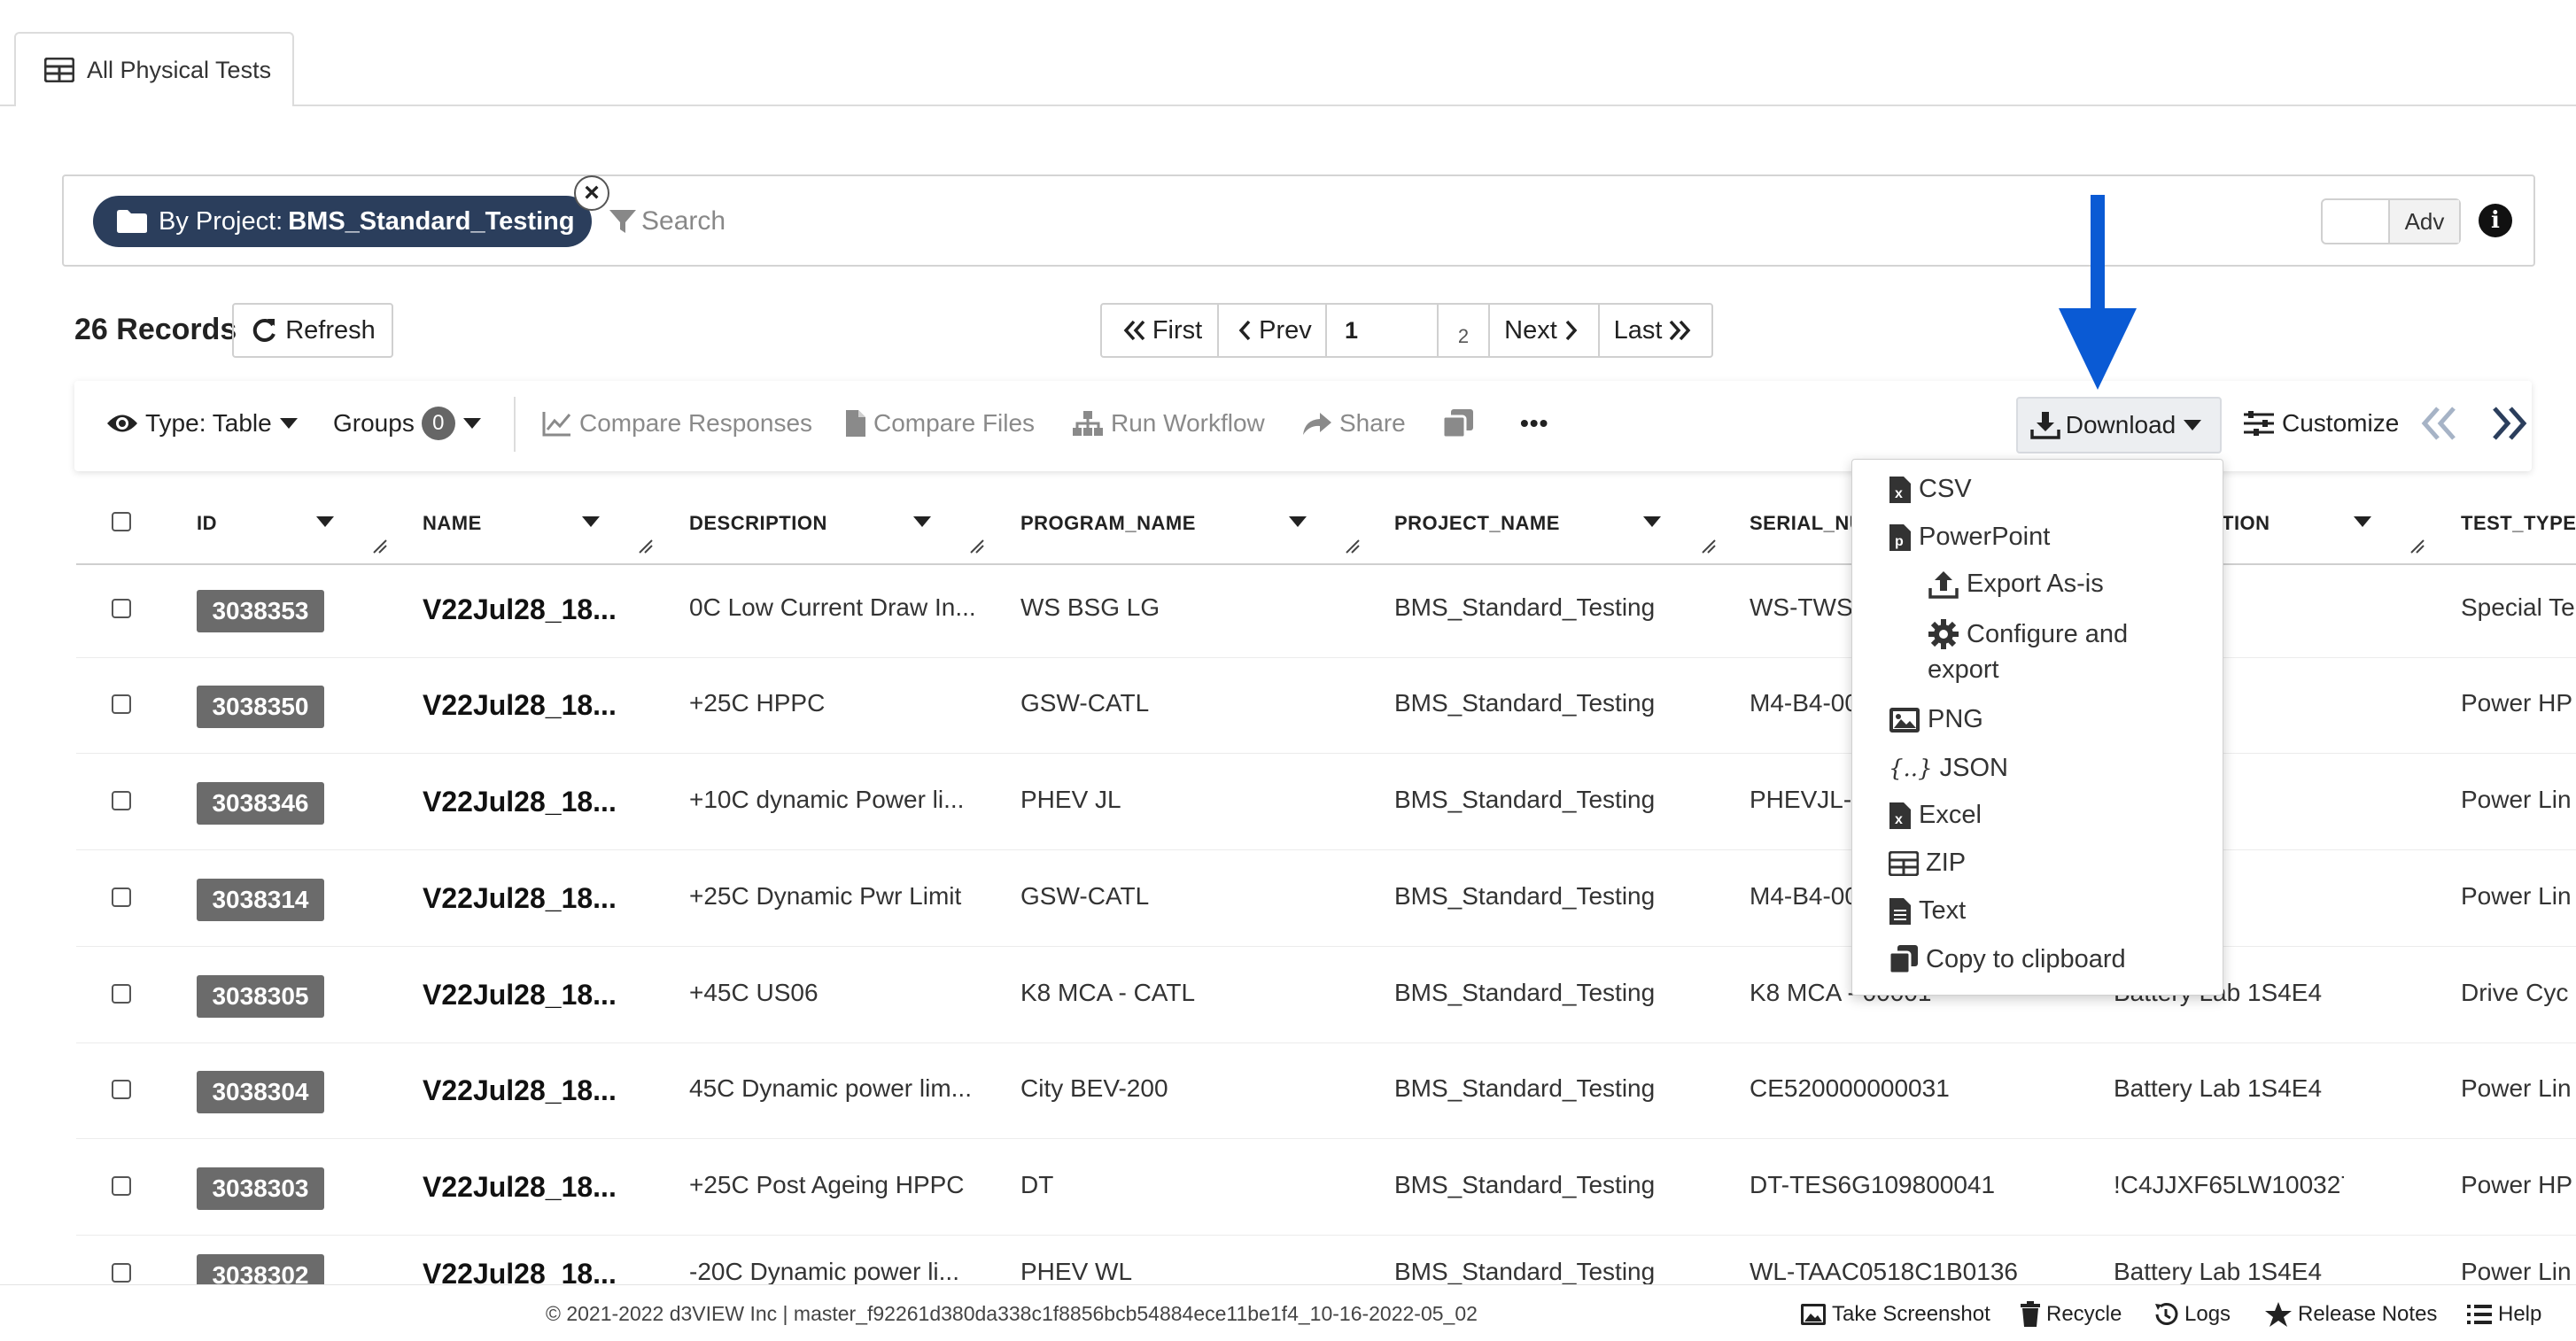 The image size is (2576, 1341). Describe the element at coordinates (1930, 489) in the screenshot. I see `download-csv-item: x CSV` at that location.